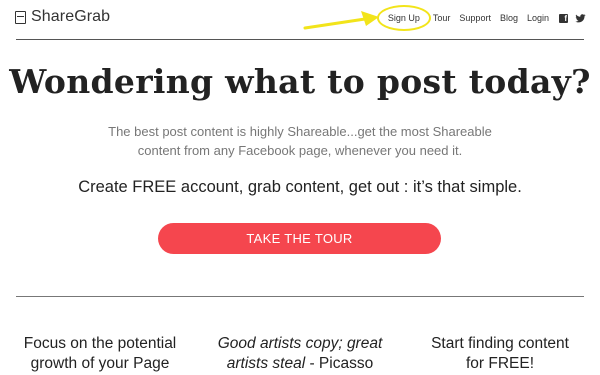  I want to click on page-headline: Wondering what to post today?, so click(300, 81).